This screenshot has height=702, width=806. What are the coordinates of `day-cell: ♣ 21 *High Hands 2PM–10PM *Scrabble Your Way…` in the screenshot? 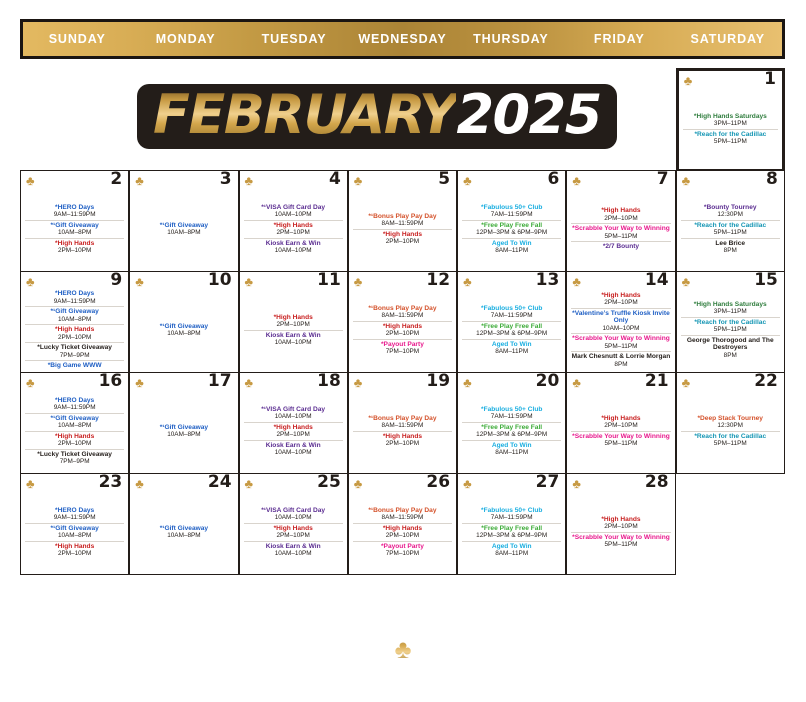 It's located at (621, 423).